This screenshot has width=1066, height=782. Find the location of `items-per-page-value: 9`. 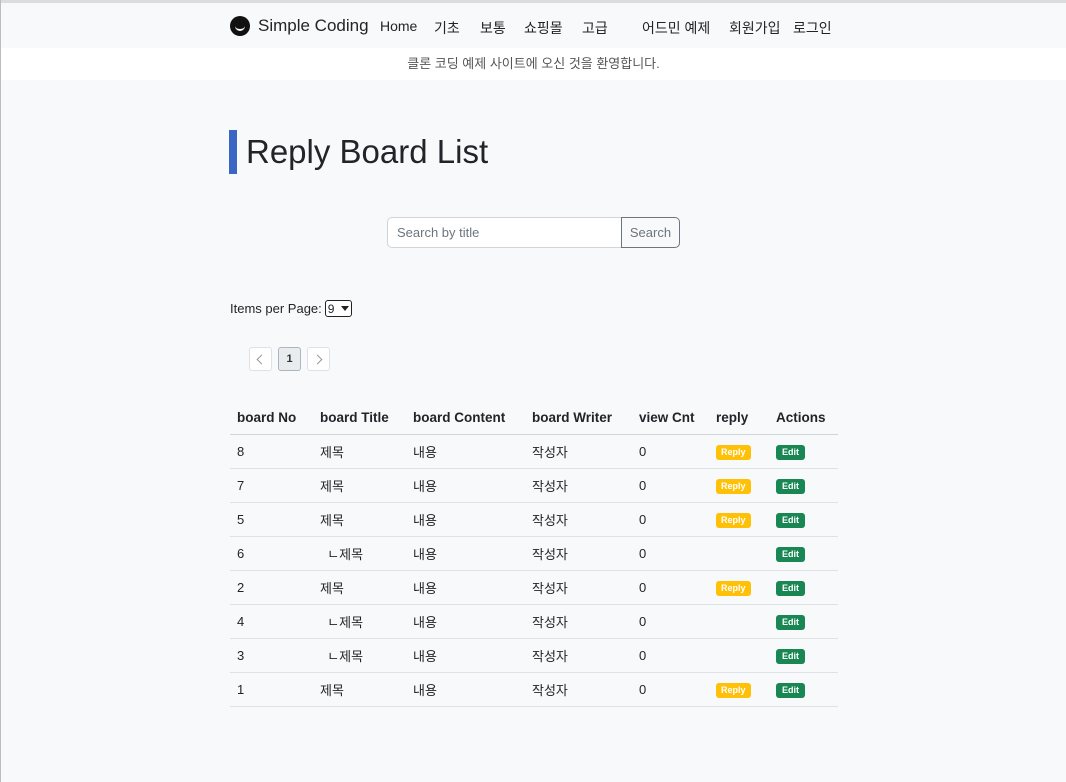

items-per-page-value: 9 is located at coordinates (331, 308).